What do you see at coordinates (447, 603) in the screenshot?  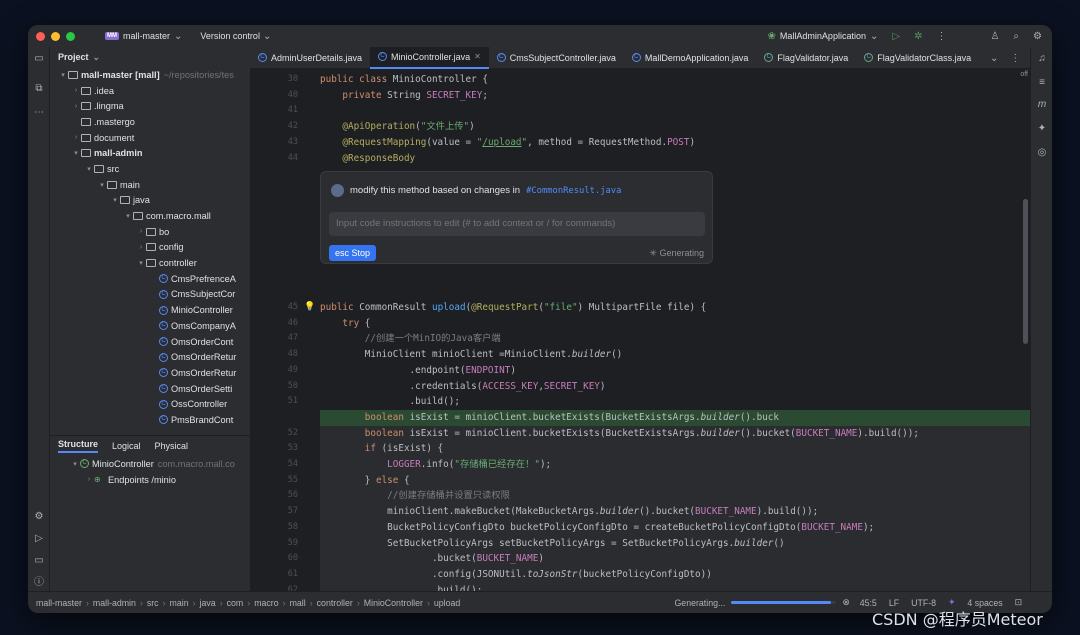 I see `breadcrumb-item: upload` at bounding box center [447, 603].